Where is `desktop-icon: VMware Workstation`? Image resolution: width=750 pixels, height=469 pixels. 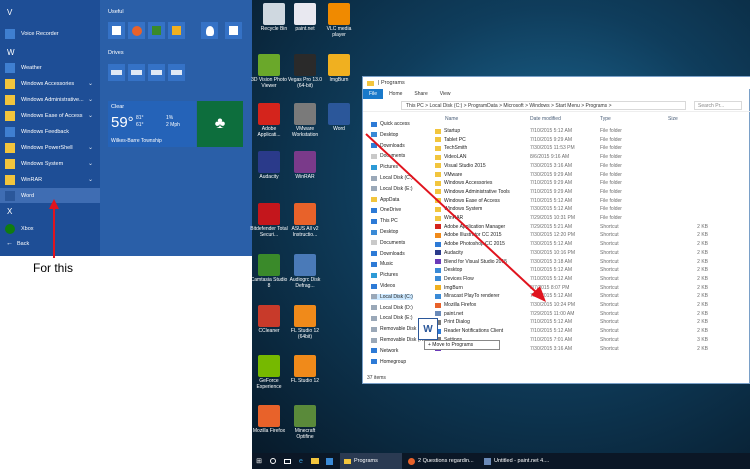 desktop-icon: VMware Workstation is located at coordinates (305, 120).